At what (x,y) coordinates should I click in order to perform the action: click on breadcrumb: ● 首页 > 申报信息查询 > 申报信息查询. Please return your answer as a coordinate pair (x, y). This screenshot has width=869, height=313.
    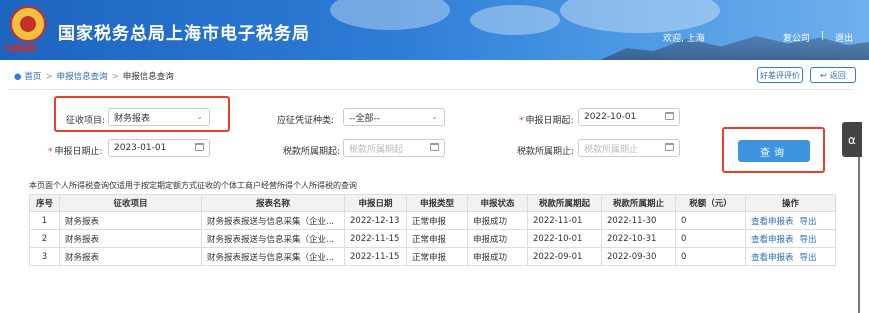
    Looking at the image, I should click on (94, 76).